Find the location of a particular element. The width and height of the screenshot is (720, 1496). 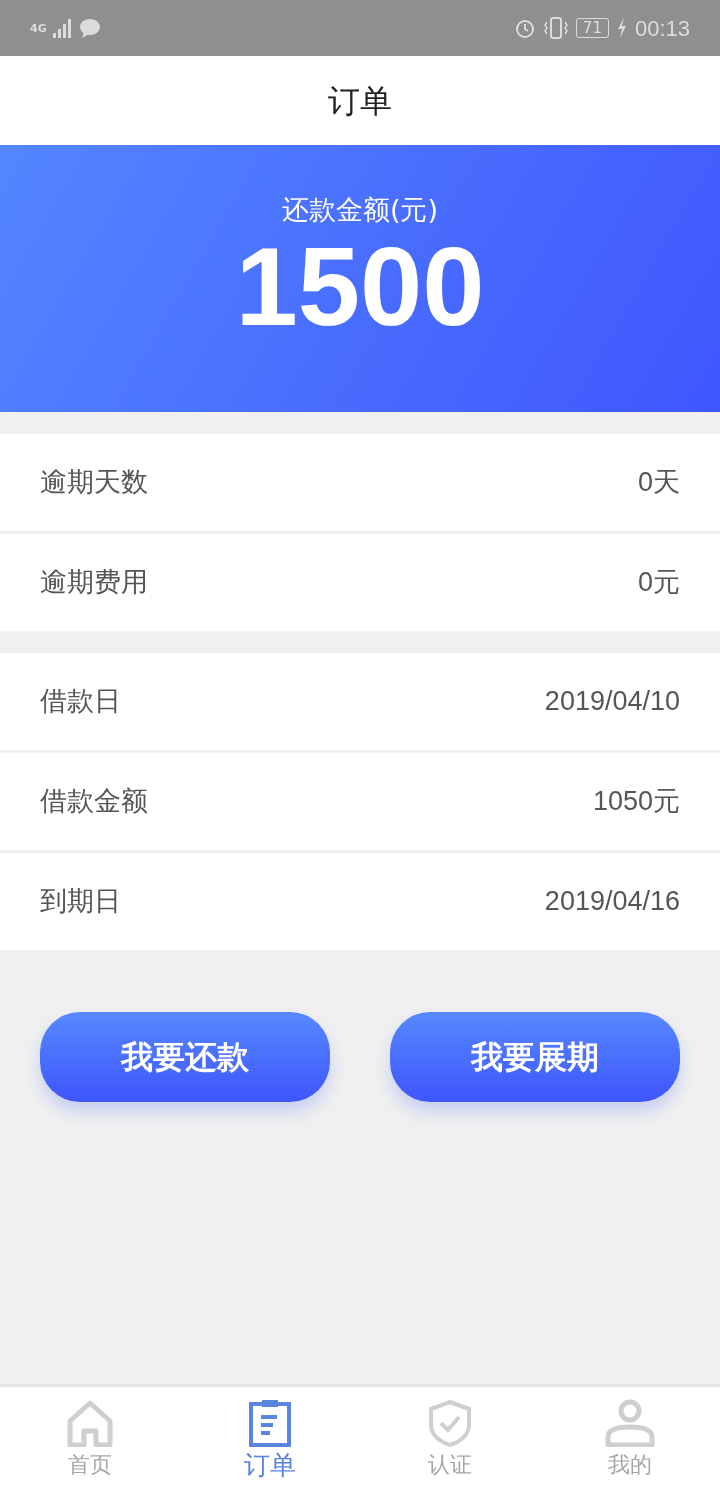

action-button: 我要展期 is located at coordinates (535, 1057).